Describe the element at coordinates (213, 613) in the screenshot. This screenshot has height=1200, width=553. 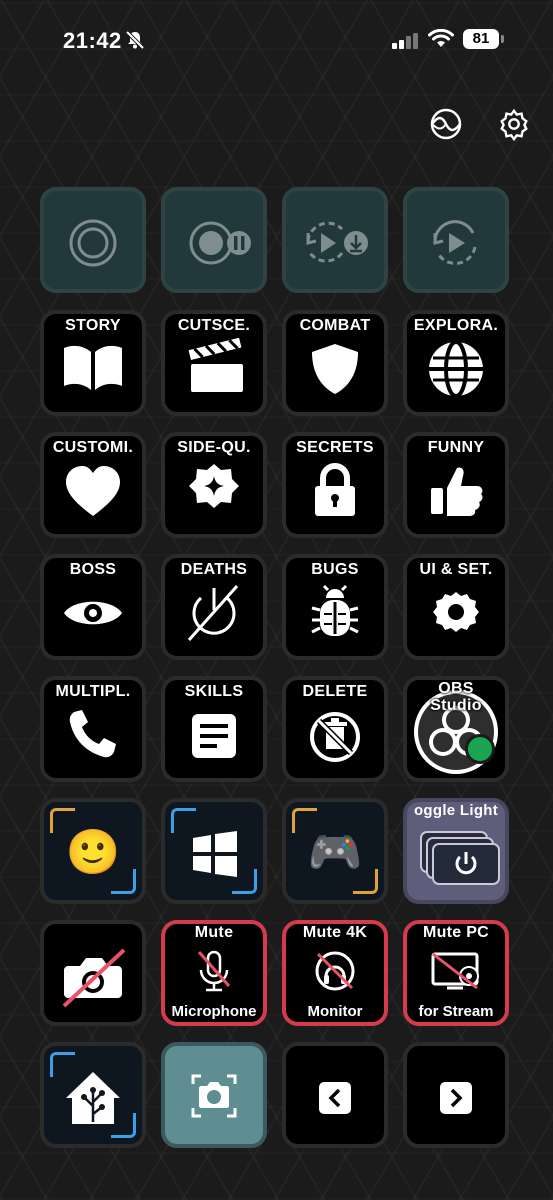
I see `power-off-slash-icon` at that location.